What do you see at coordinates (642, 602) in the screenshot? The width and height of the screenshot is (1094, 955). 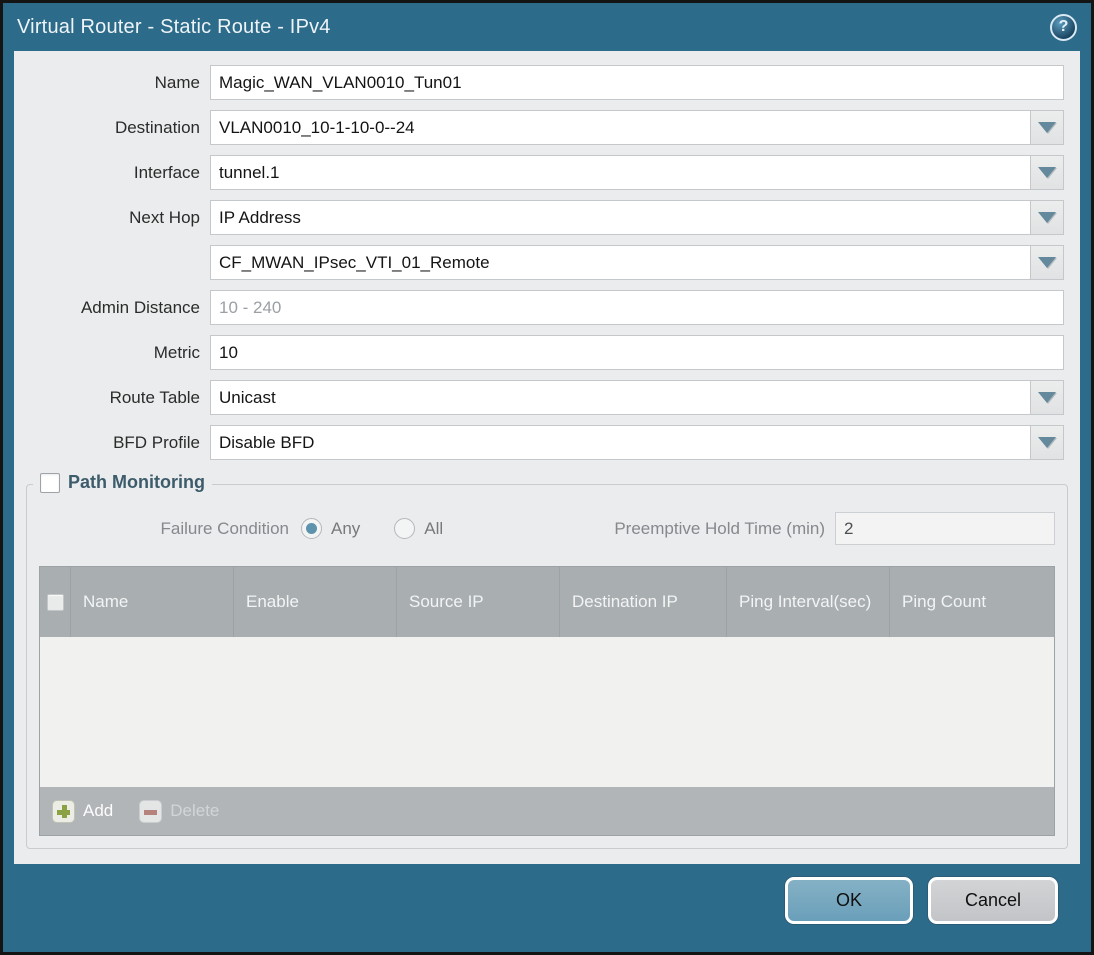 I see `column-header-destination-ip: Destination IP` at bounding box center [642, 602].